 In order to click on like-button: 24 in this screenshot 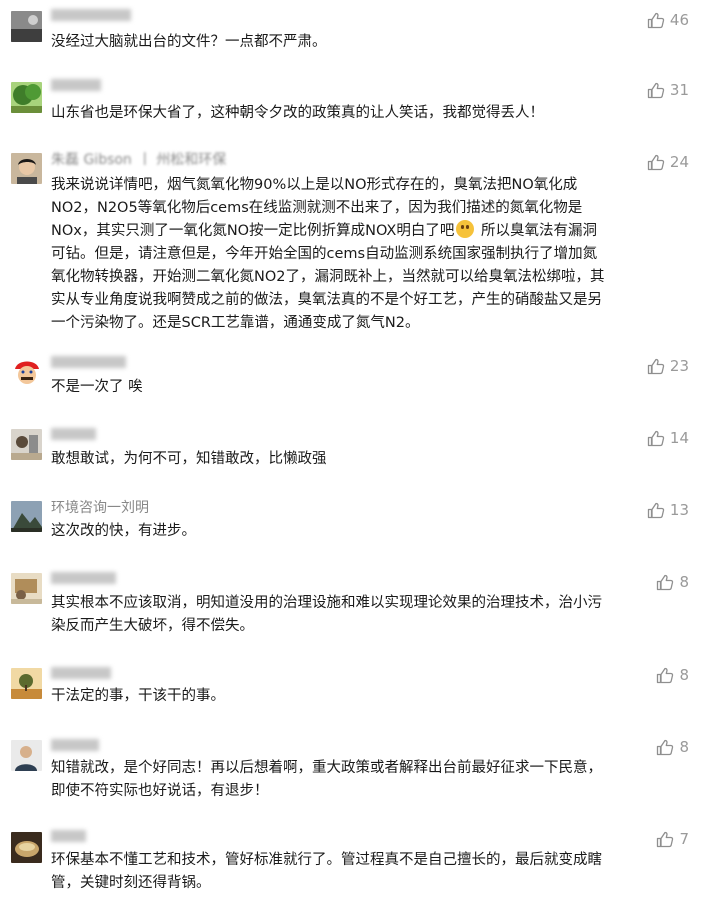, I will do `click(668, 162)`.